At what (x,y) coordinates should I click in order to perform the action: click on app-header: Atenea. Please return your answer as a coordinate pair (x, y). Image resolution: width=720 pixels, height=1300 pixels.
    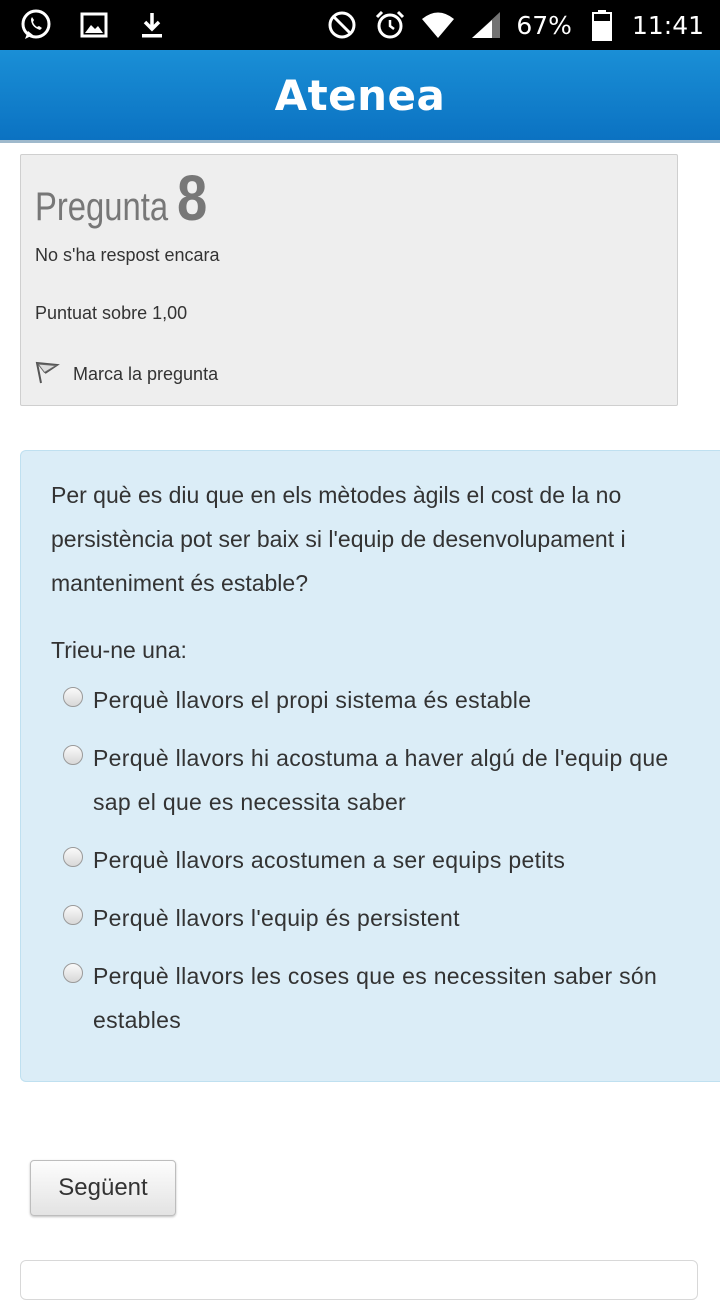
    Looking at the image, I should click on (360, 96).